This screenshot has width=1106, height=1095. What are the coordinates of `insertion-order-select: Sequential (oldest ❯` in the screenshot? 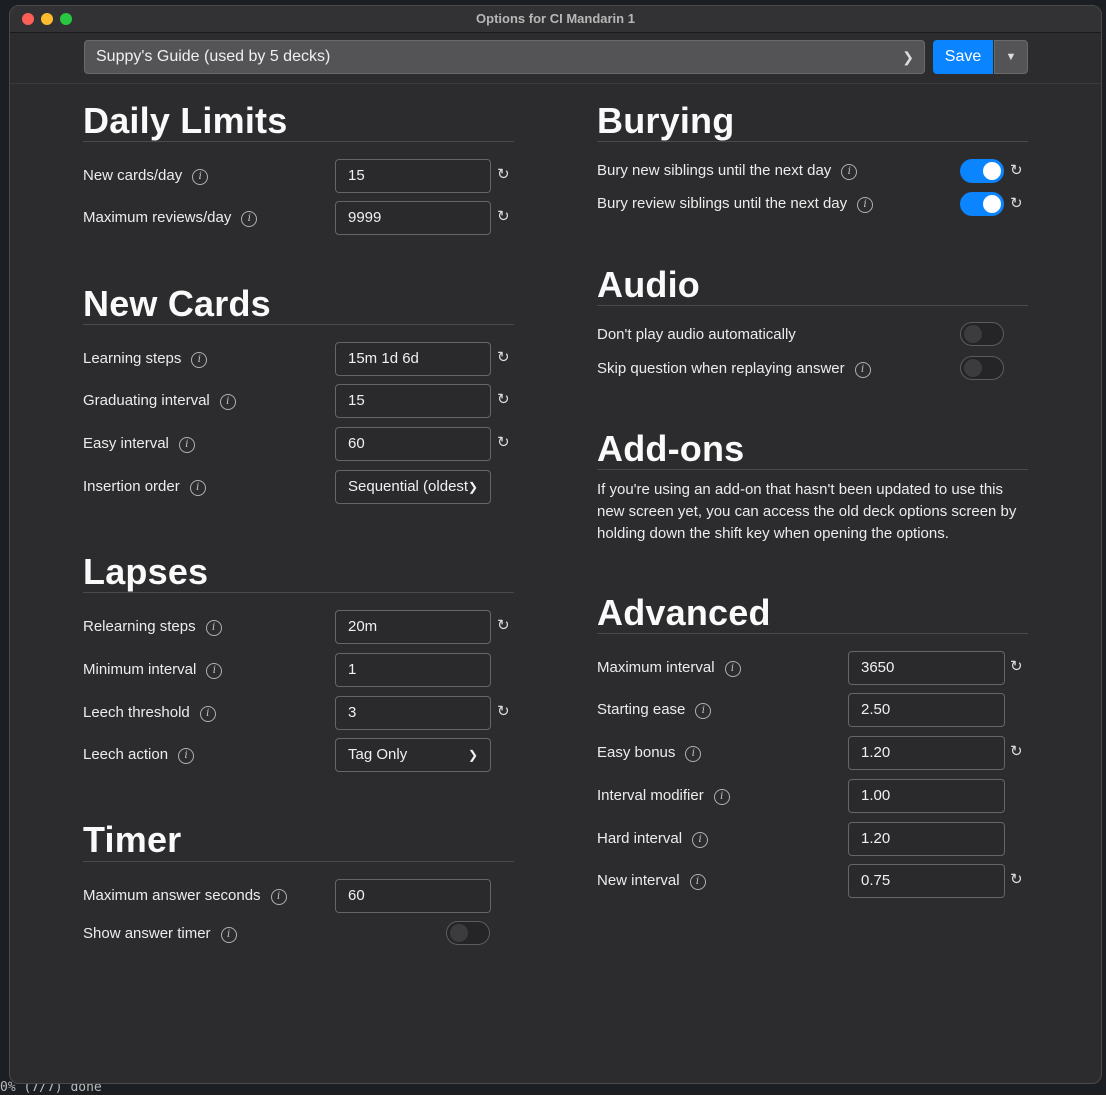 It's located at (413, 487).